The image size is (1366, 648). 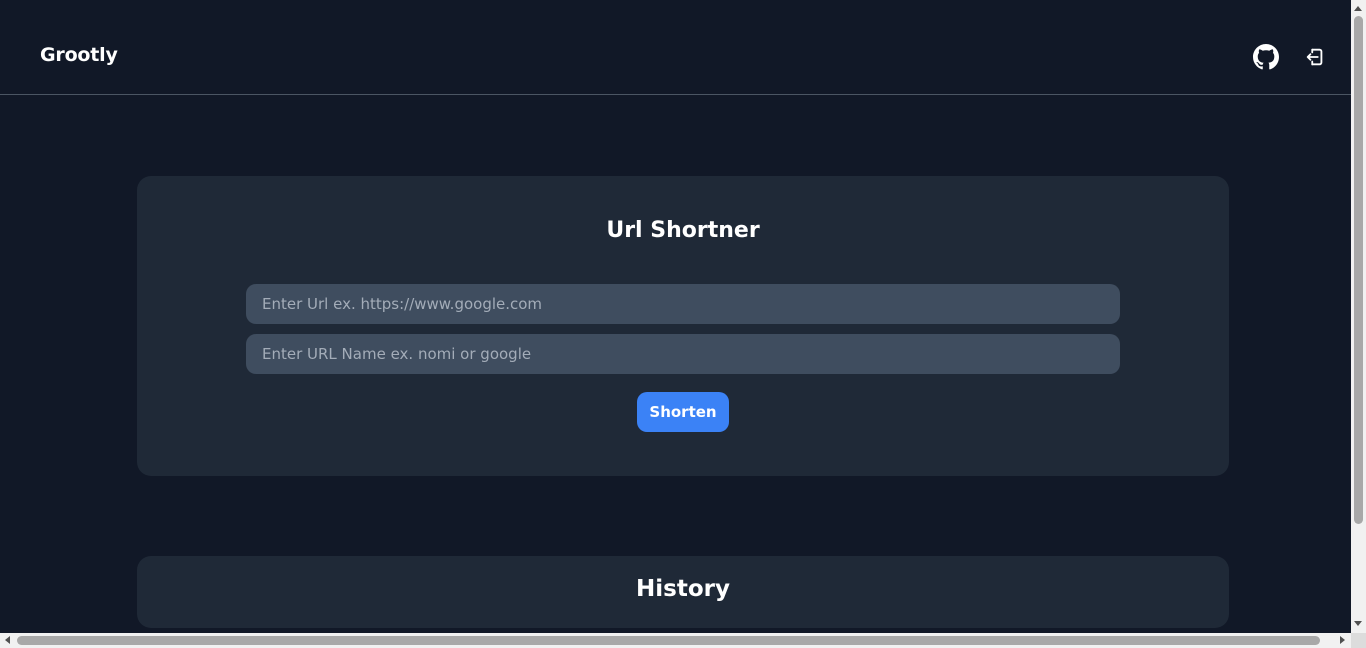 What do you see at coordinates (79, 55) in the screenshot?
I see `brand-logo: Grootly` at bounding box center [79, 55].